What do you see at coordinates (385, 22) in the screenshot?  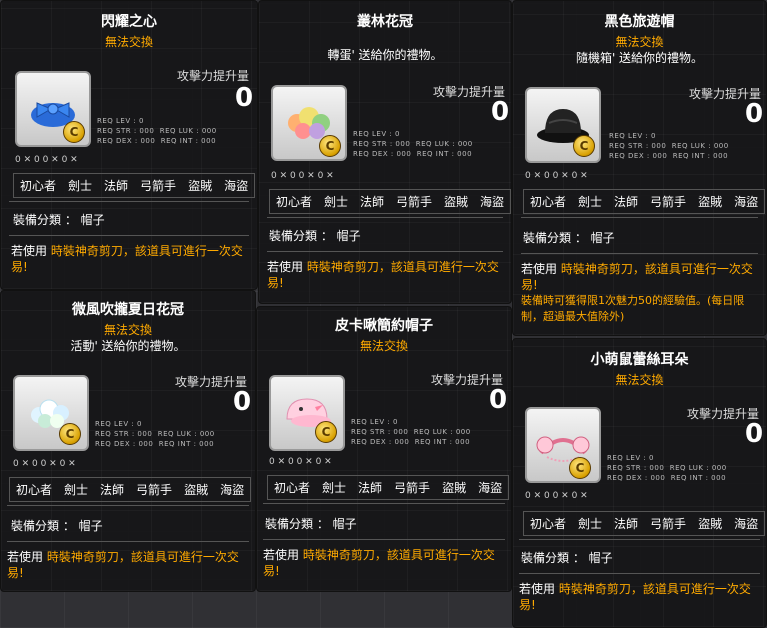 I see `item-title: 叢林花冠` at bounding box center [385, 22].